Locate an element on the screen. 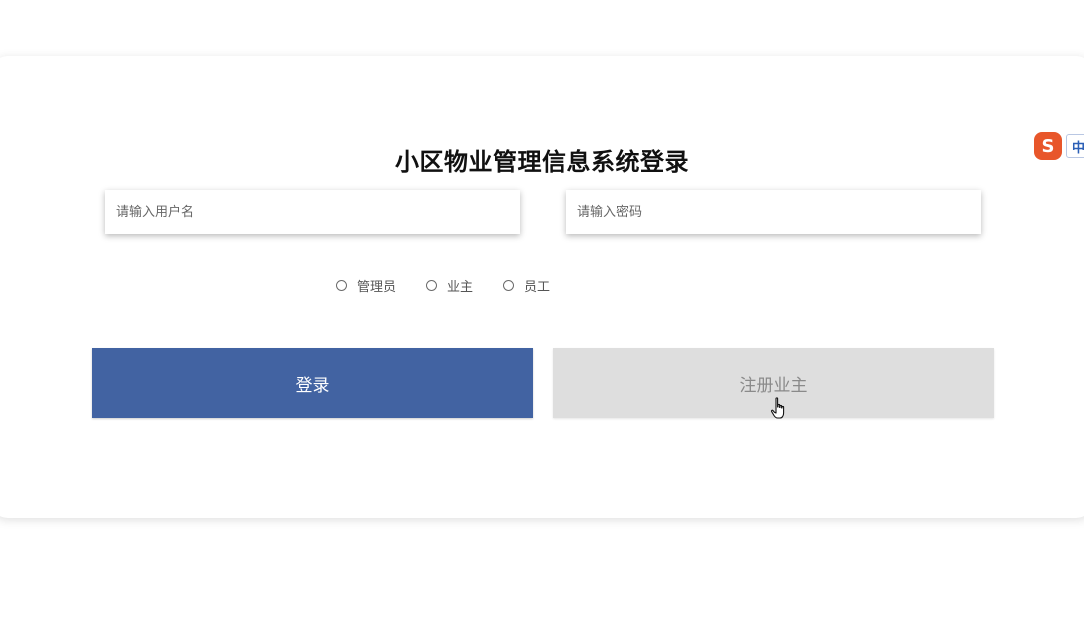  role-selector: 管理员 业主 员工 is located at coordinates (443, 285).